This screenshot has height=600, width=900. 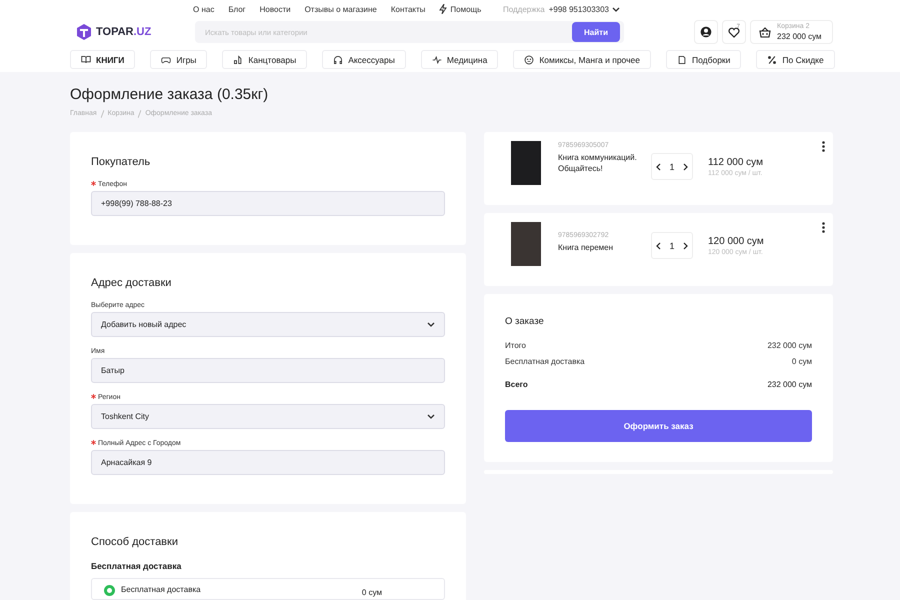 What do you see at coordinates (372, 592) in the screenshot?
I see `option-price: 0 сум` at bounding box center [372, 592].